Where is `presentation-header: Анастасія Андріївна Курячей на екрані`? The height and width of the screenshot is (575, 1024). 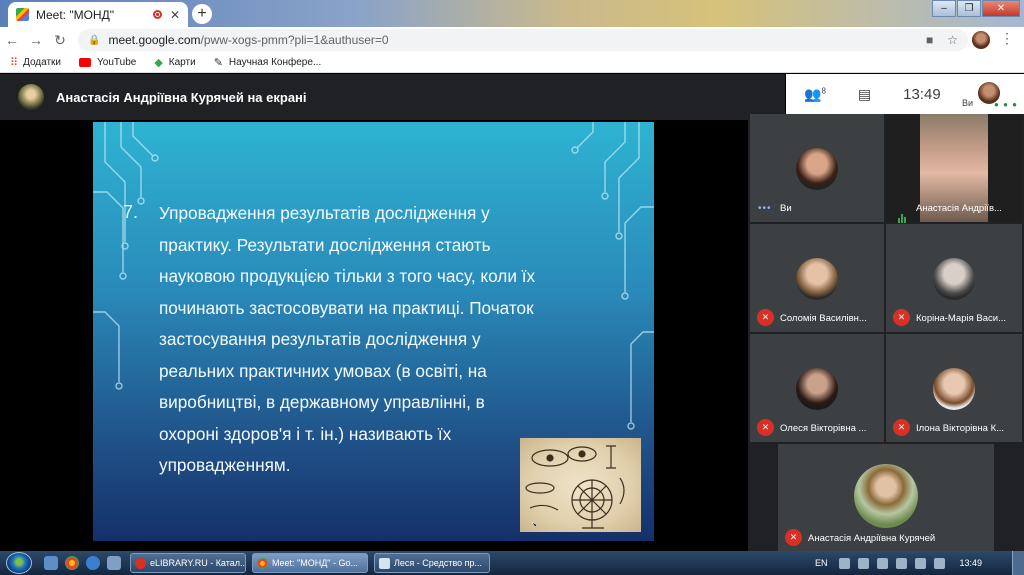 presentation-header: Анастасія Андріївна Курячей на екрані is located at coordinates (392, 97).